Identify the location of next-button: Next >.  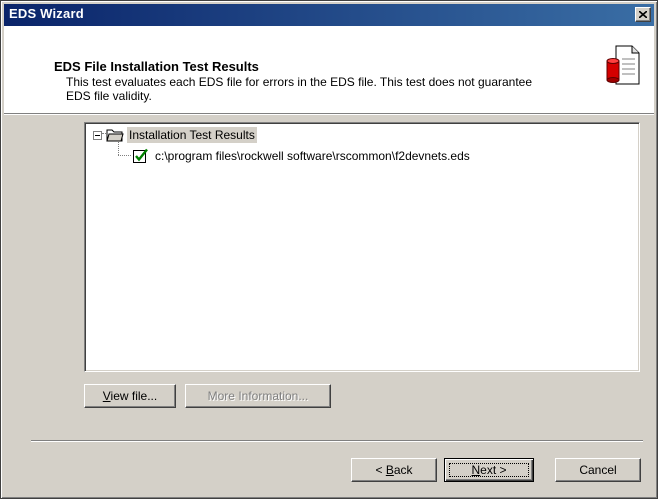
(489, 470).